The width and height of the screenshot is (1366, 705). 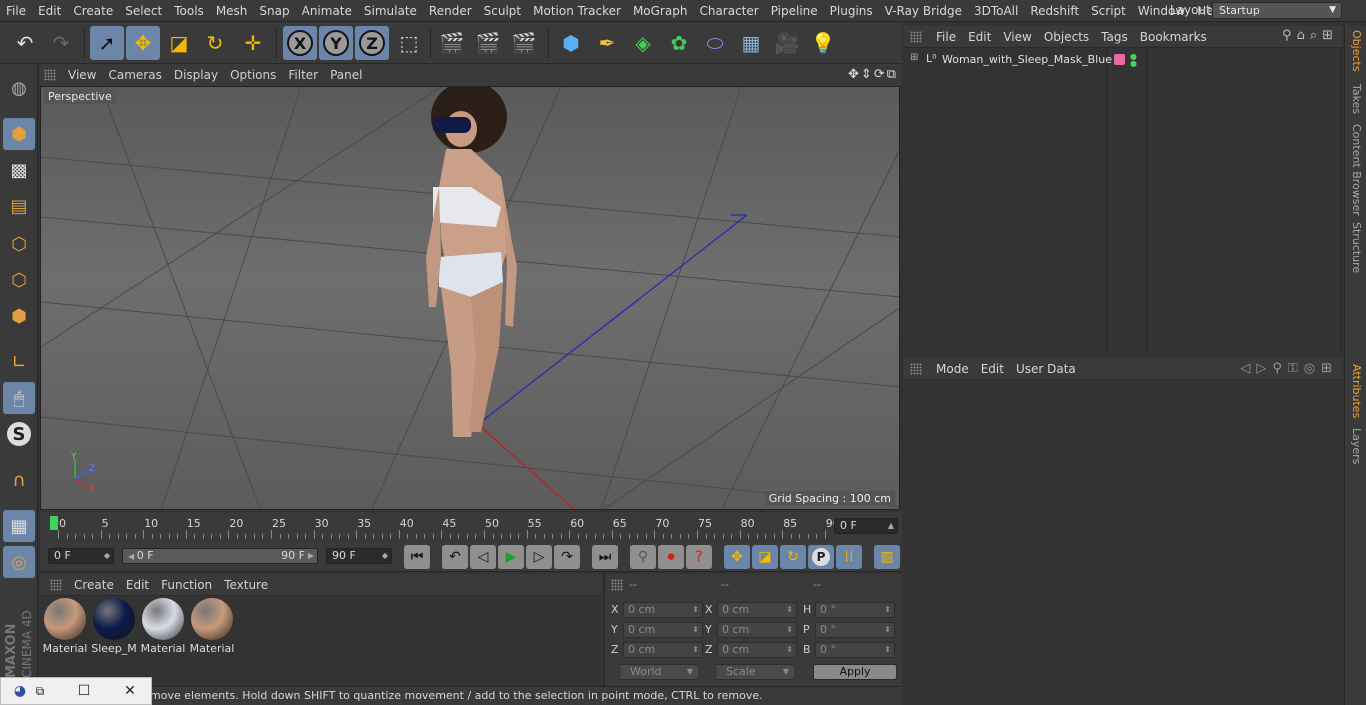 I want to click on object-manager-tools: ⚲⌂⌕⊞, so click(x=1310, y=35).